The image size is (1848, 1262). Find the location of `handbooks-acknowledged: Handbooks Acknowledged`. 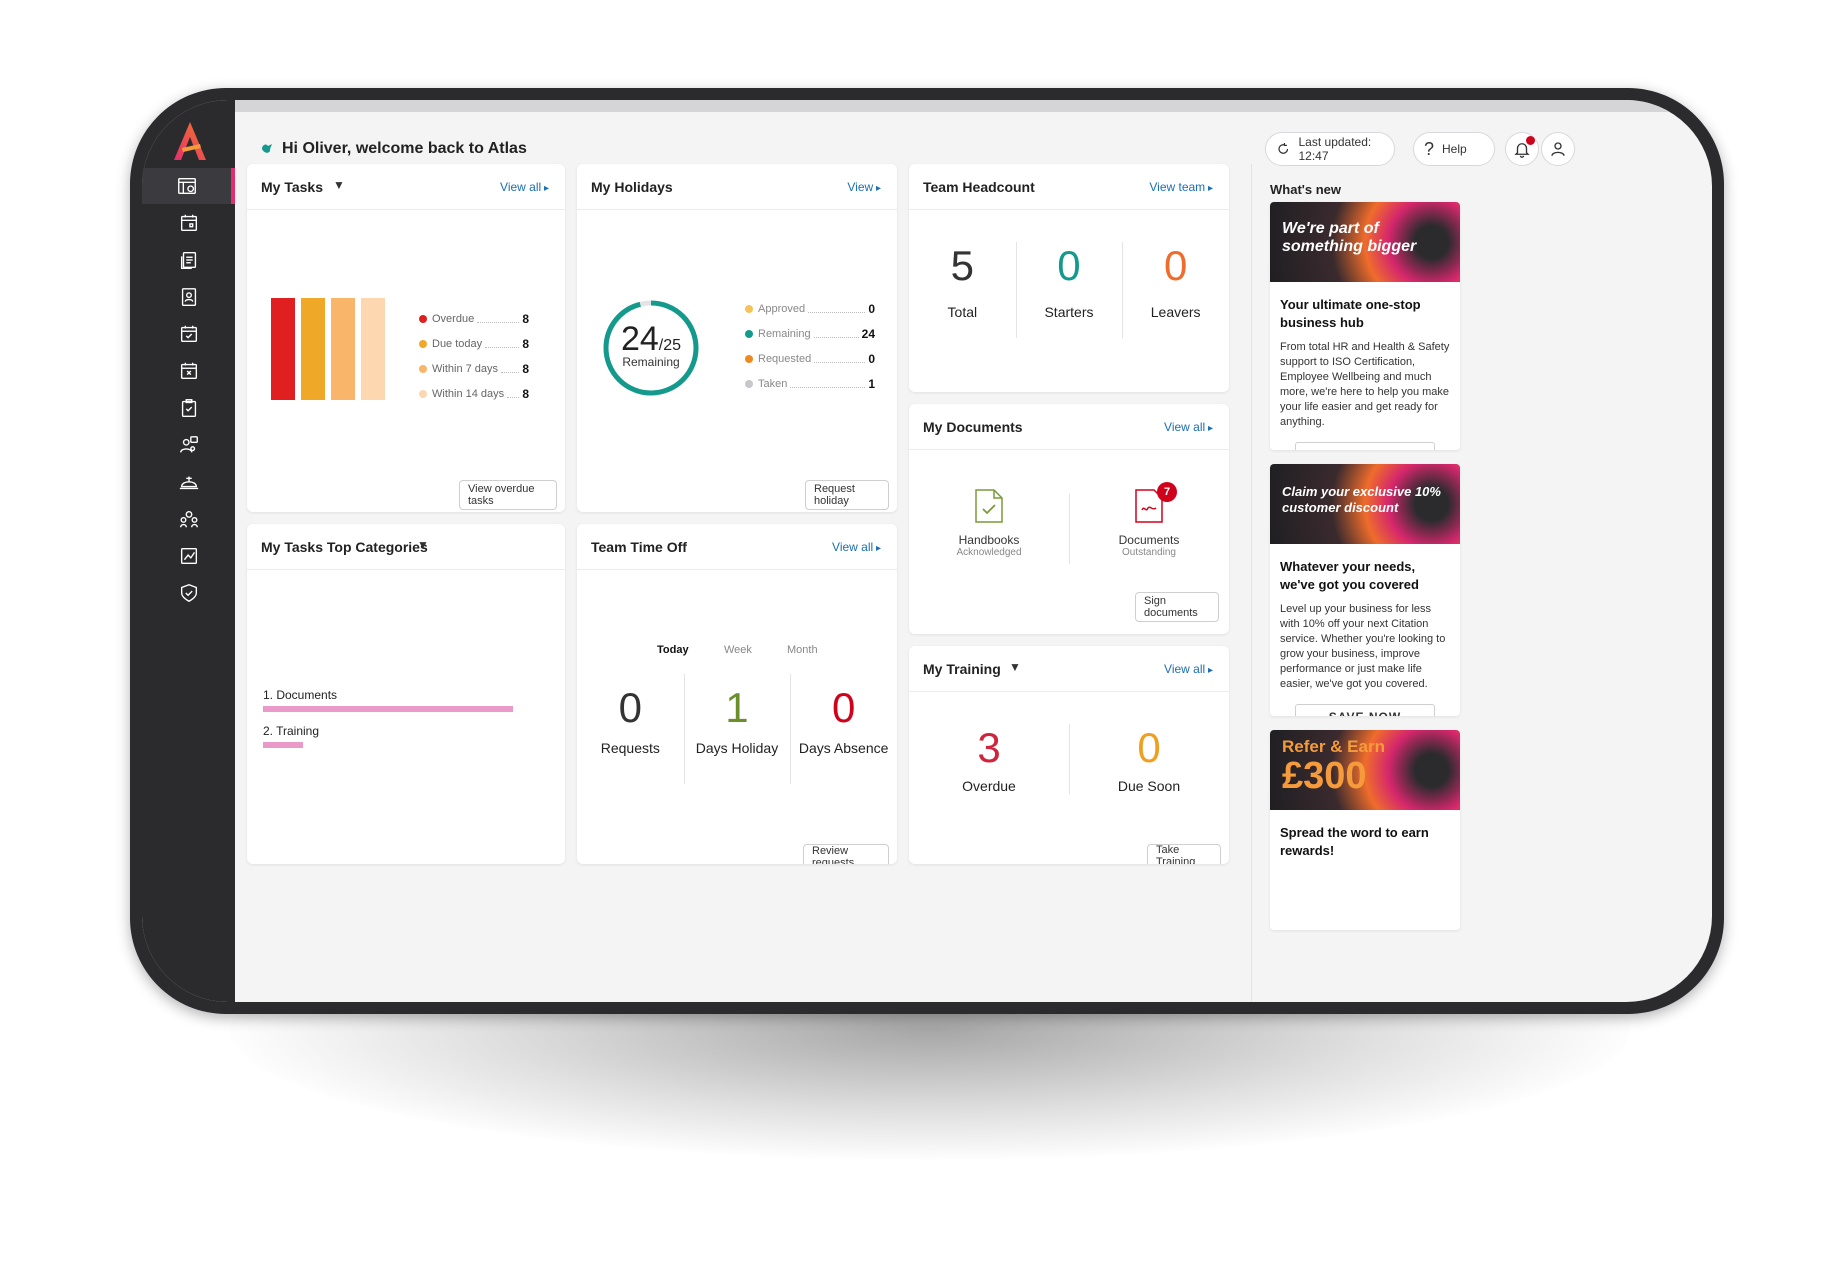

handbooks-acknowledged: Handbooks Acknowledged is located at coordinates (989, 523).